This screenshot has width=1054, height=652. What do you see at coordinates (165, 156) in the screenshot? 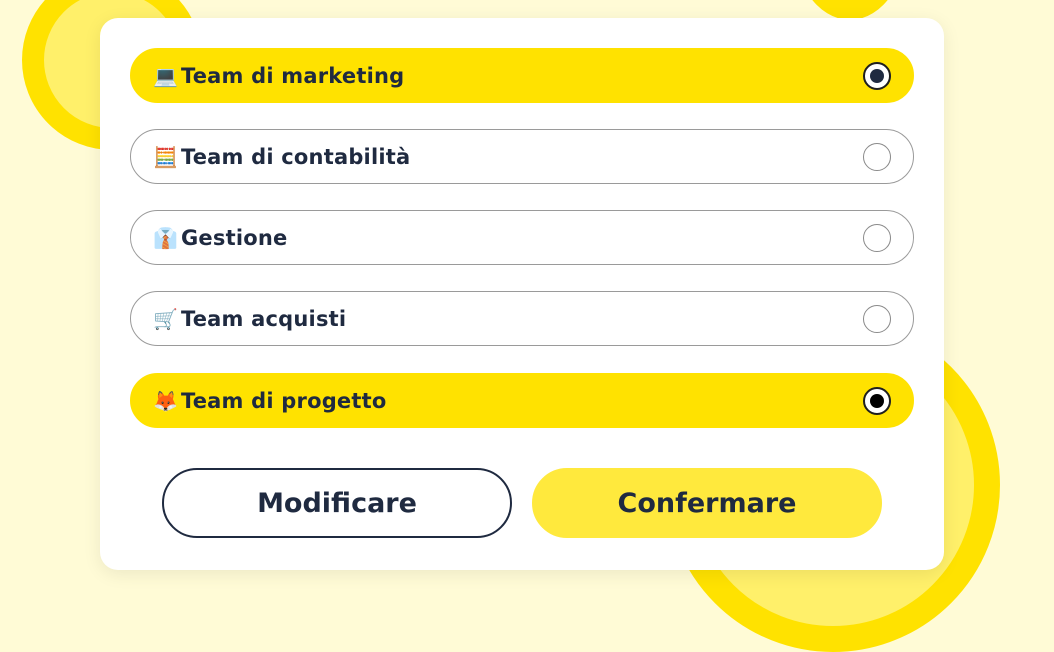
I see `abacus-icon: 🧮` at bounding box center [165, 156].